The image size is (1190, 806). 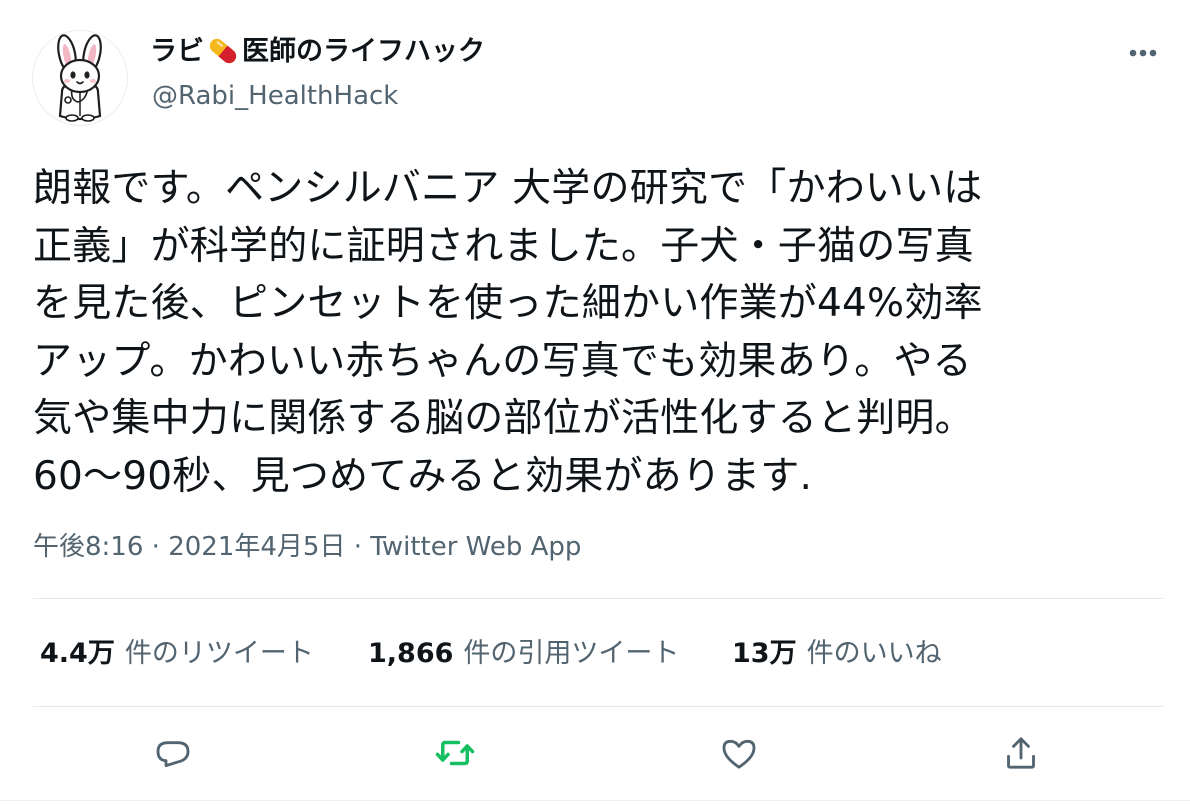 I want to click on rabbit-avatar-icon, so click(x=79, y=78).